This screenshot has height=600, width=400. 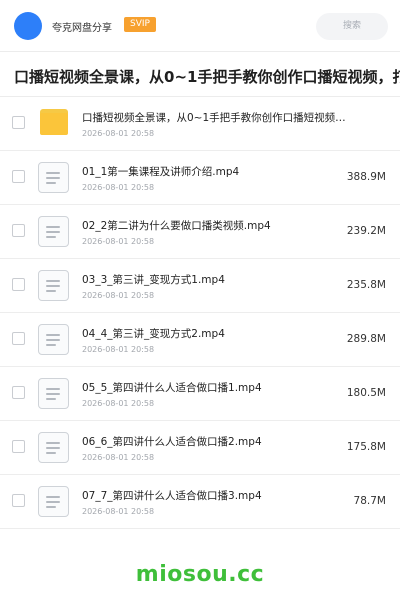 What do you see at coordinates (366, 339) in the screenshot?
I see `item-size: 289.8M` at bounding box center [366, 339].